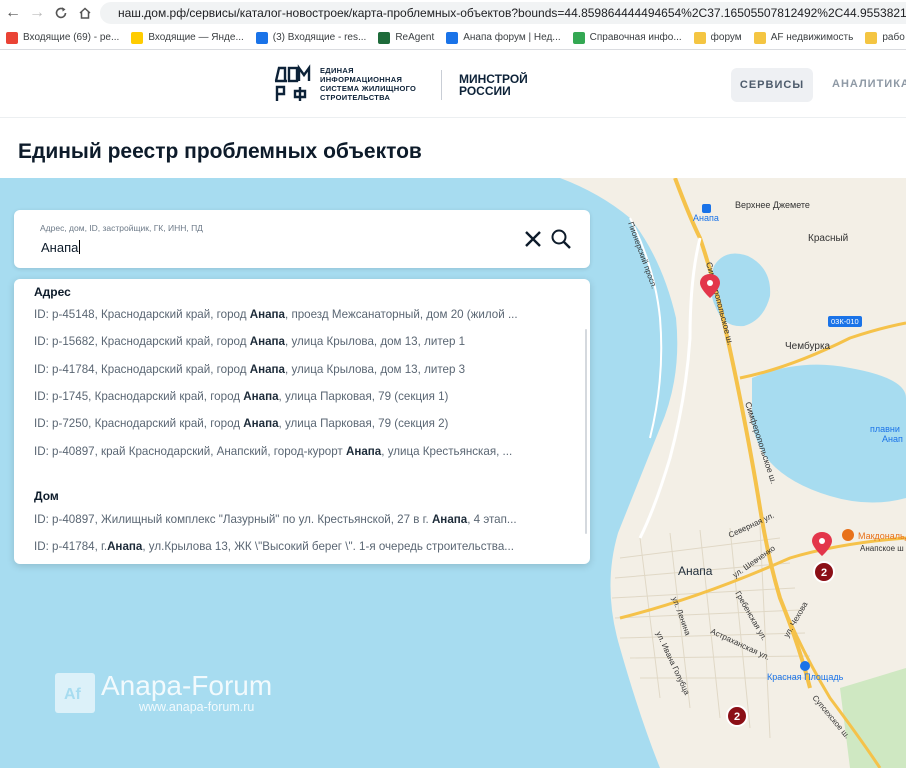 This screenshot has height=768, width=906. Describe the element at coordinates (848, 535) in the screenshot. I see `cafe-icon` at that location.